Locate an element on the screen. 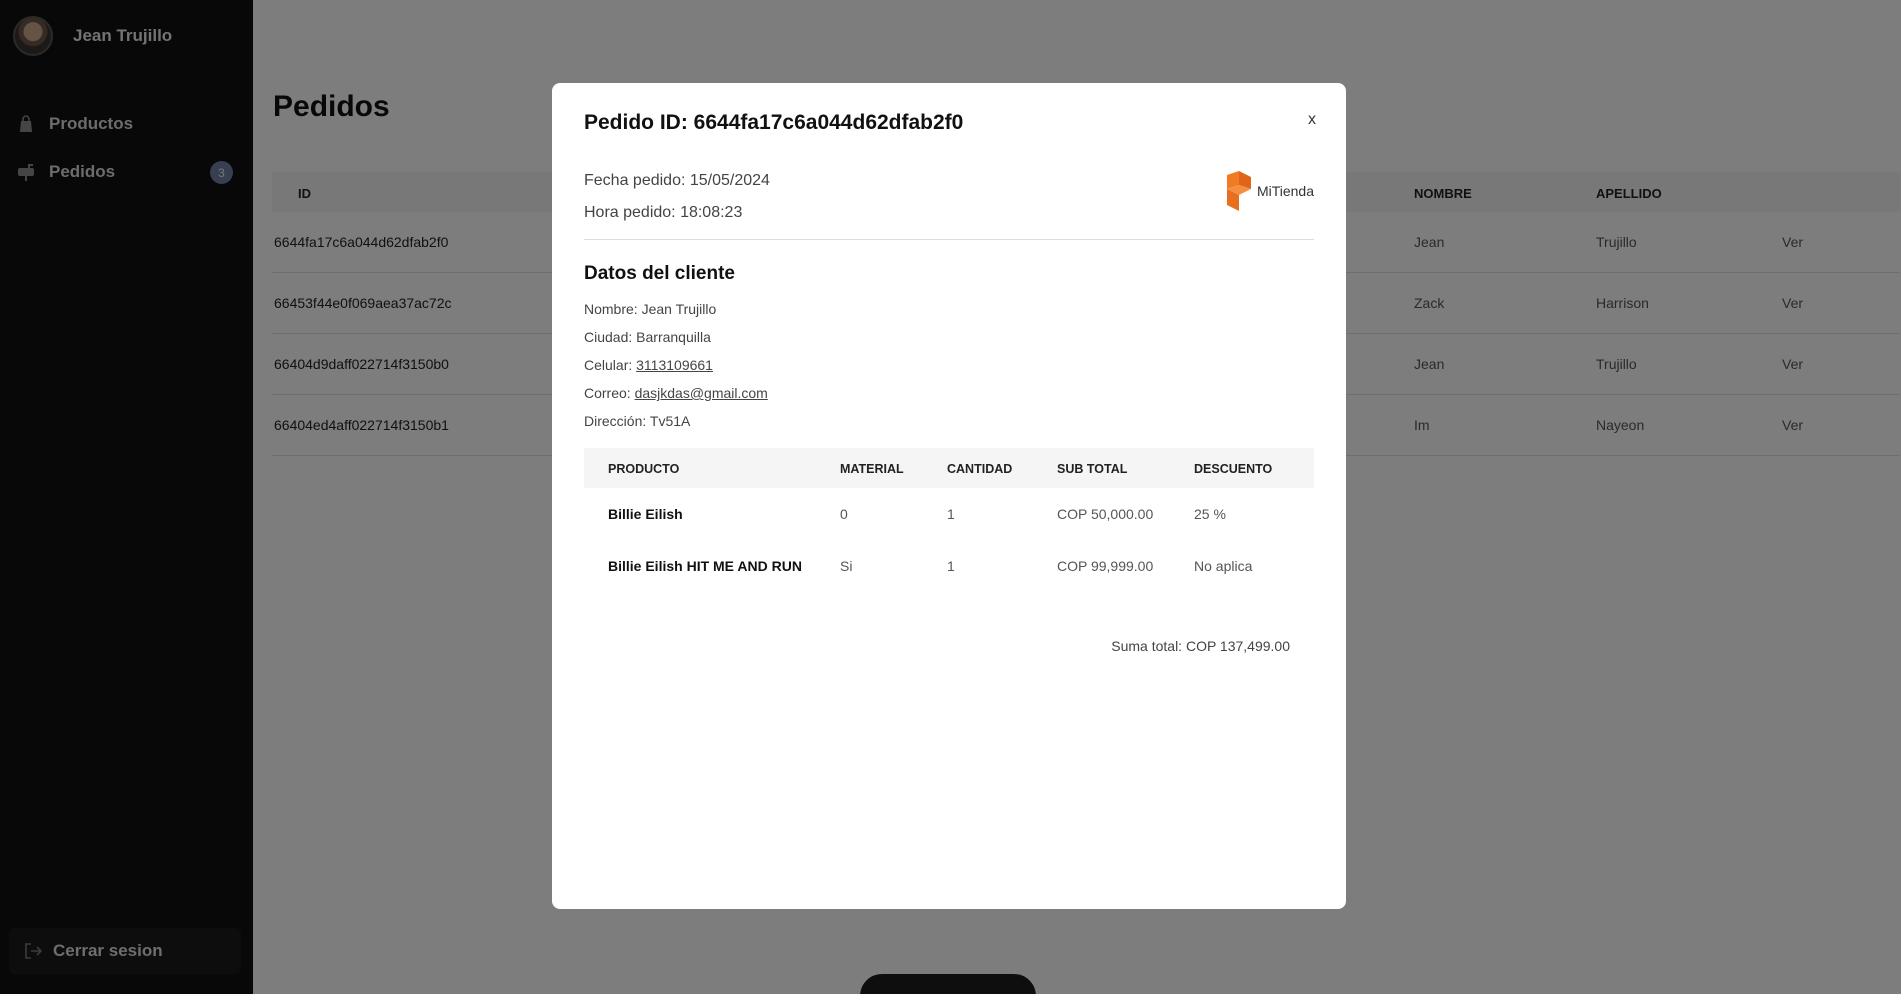  client-celular-label: Celular: is located at coordinates (610, 365).